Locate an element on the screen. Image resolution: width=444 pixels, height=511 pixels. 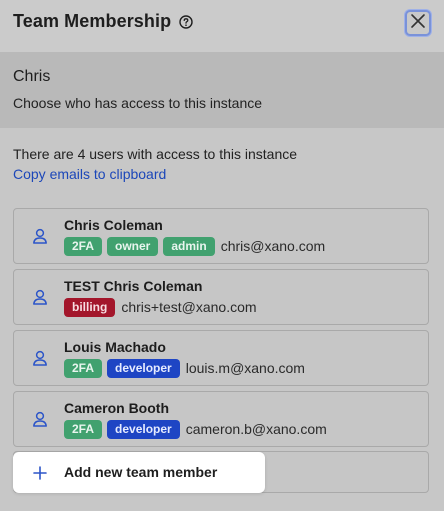
dialog-title: Team Membership is located at coordinates (92, 21).